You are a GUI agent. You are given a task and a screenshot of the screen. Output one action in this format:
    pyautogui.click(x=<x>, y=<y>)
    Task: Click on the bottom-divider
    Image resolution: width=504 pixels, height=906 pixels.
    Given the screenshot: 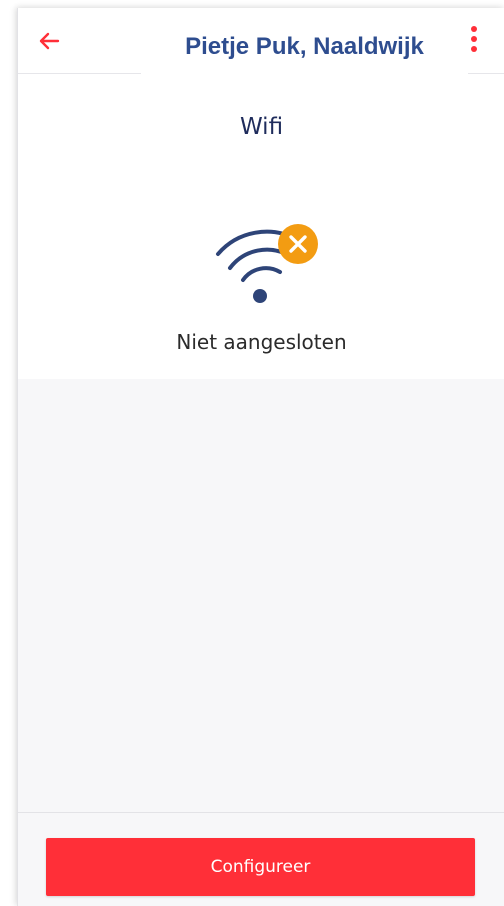 What is the action you would take?
    pyautogui.click(x=261, y=812)
    